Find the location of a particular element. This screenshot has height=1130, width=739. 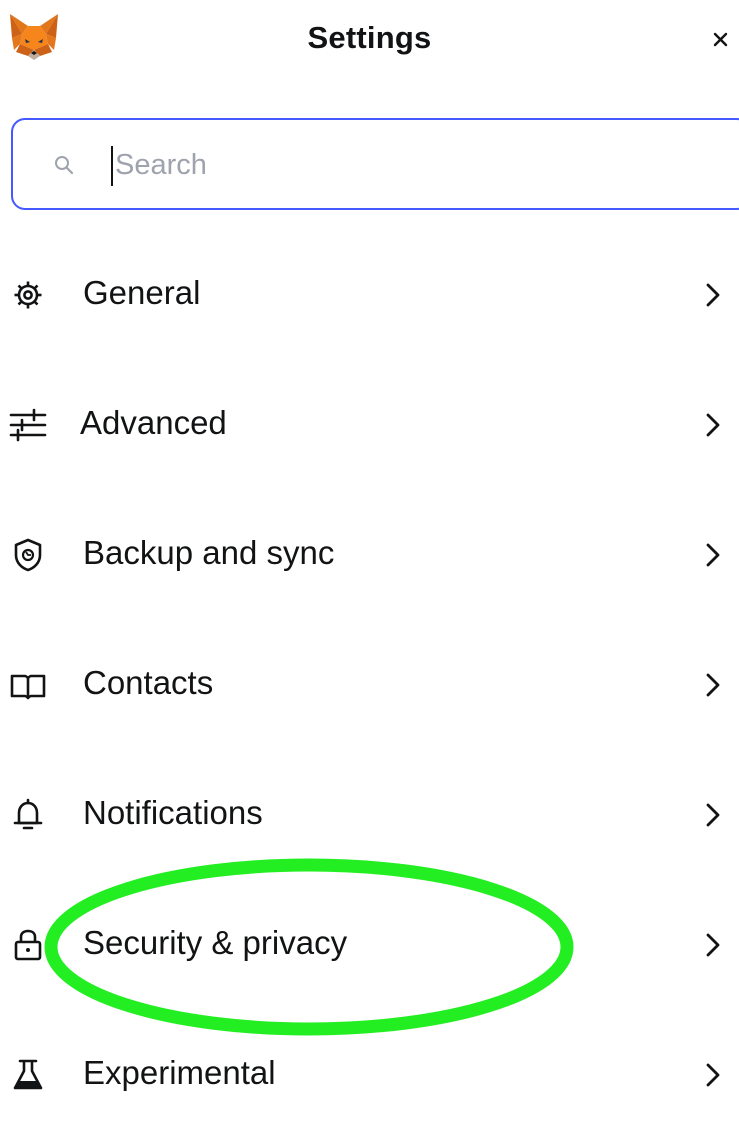

shield-icon is located at coordinates (28, 555).